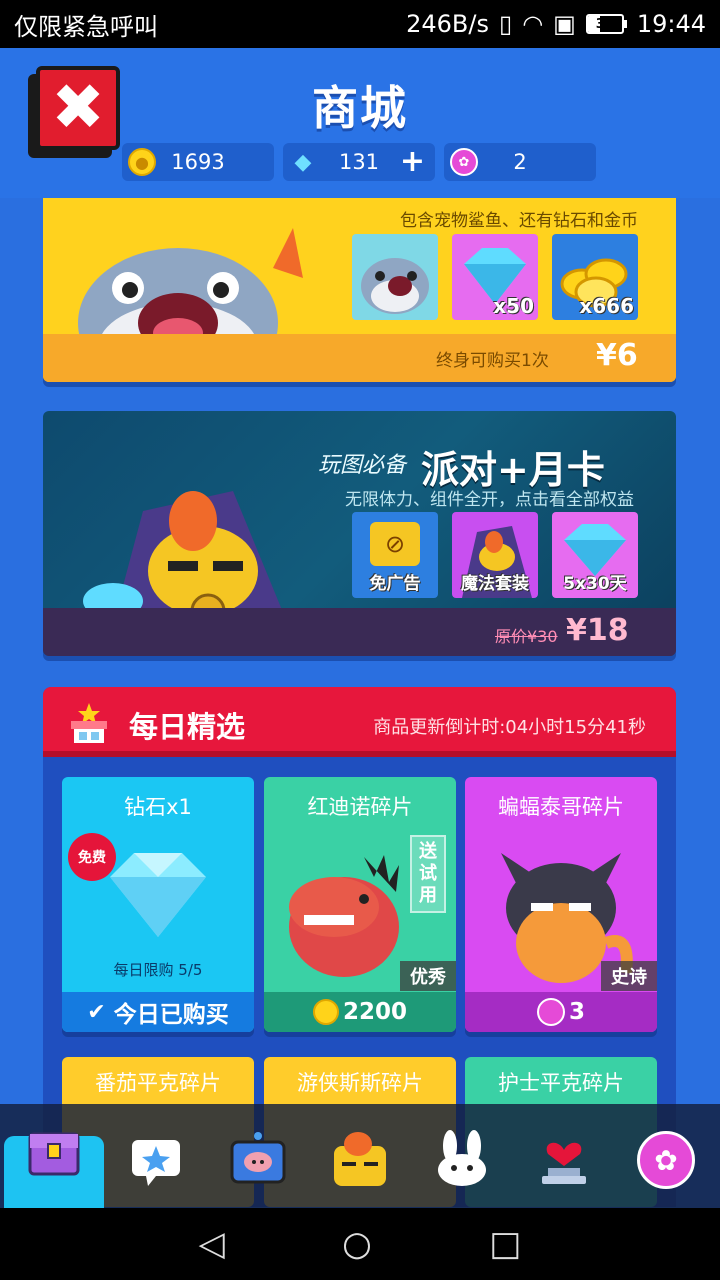 This screenshot has height=1280, width=720. Describe the element at coordinates (606, 306) in the screenshot. I see `gold-qty: x666` at that location.